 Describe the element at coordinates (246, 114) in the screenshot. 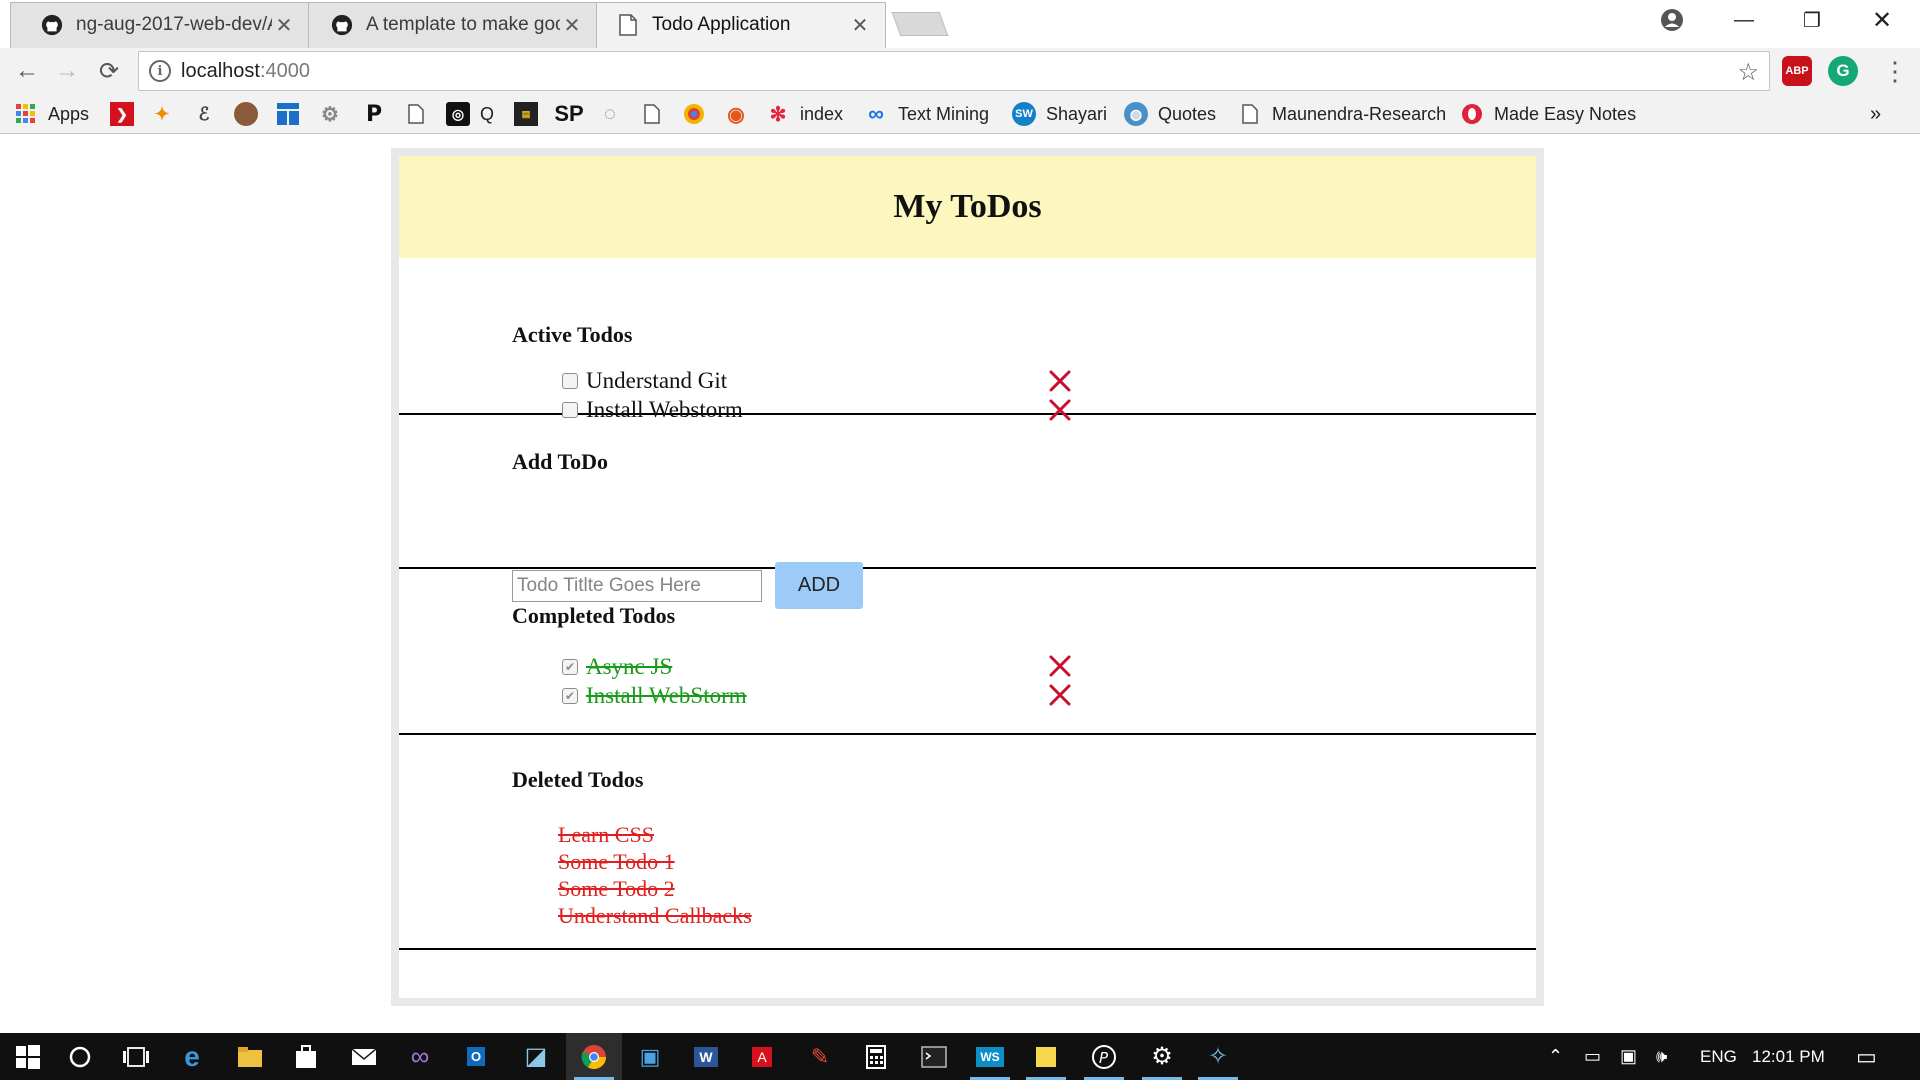

I see `avatar-icon` at that location.